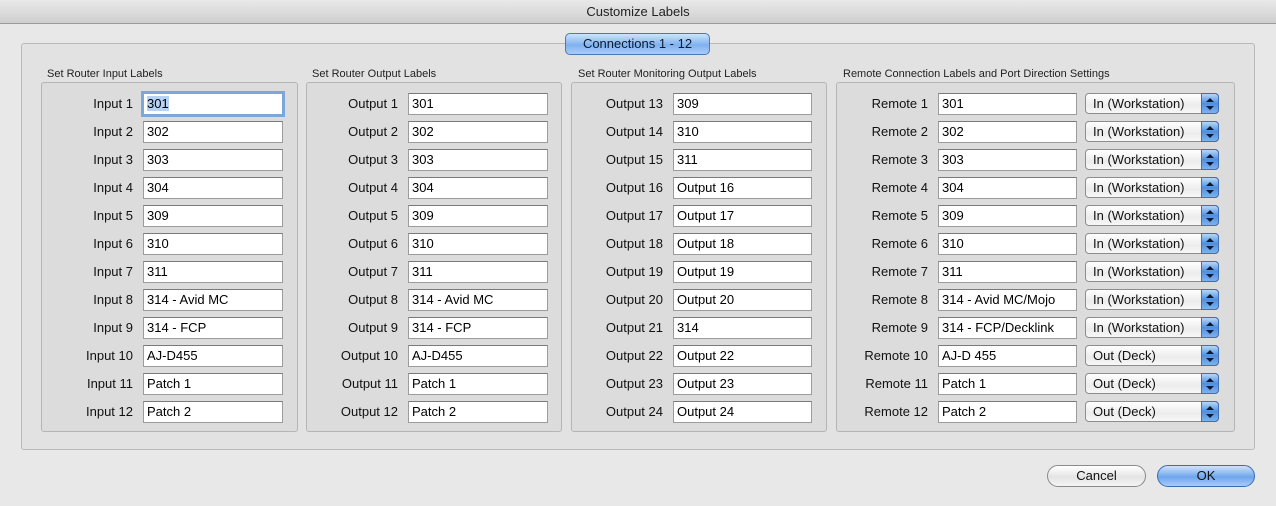 This screenshot has width=1276, height=506. What do you see at coordinates (478, 272) in the screenshot?
I see `outputs-field-7: 311` at bounding box center [478, 272].